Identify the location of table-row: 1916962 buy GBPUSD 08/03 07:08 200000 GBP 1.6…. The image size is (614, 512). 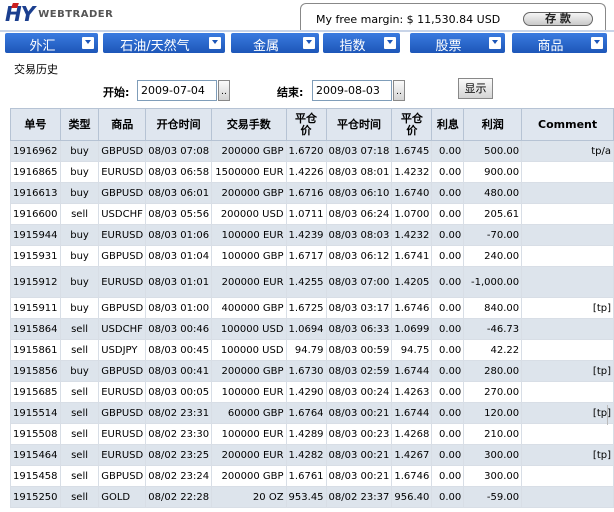
(312, 151).